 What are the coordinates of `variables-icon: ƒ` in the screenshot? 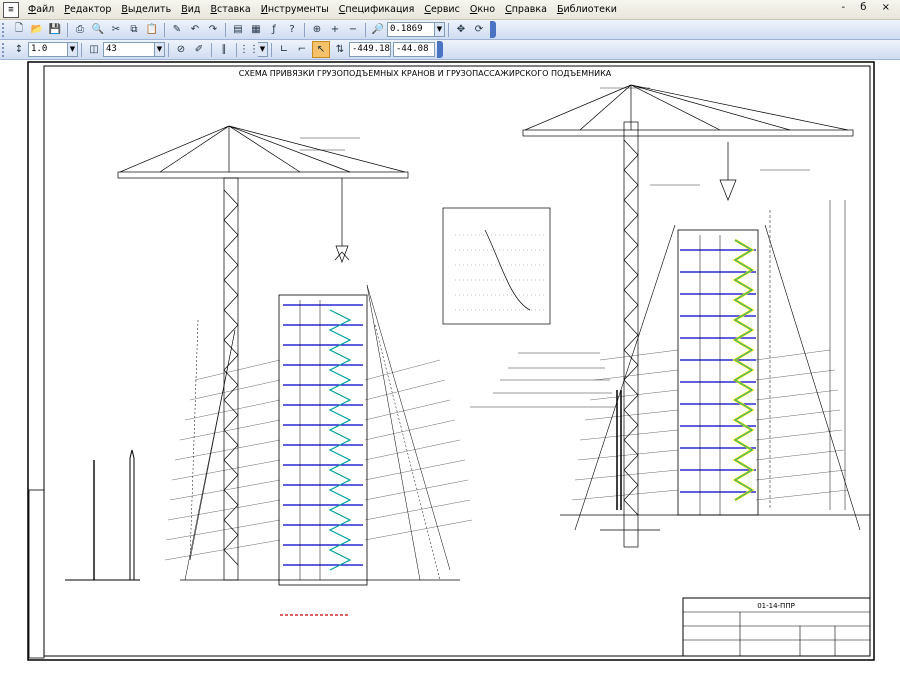 It's located at (274, 29).